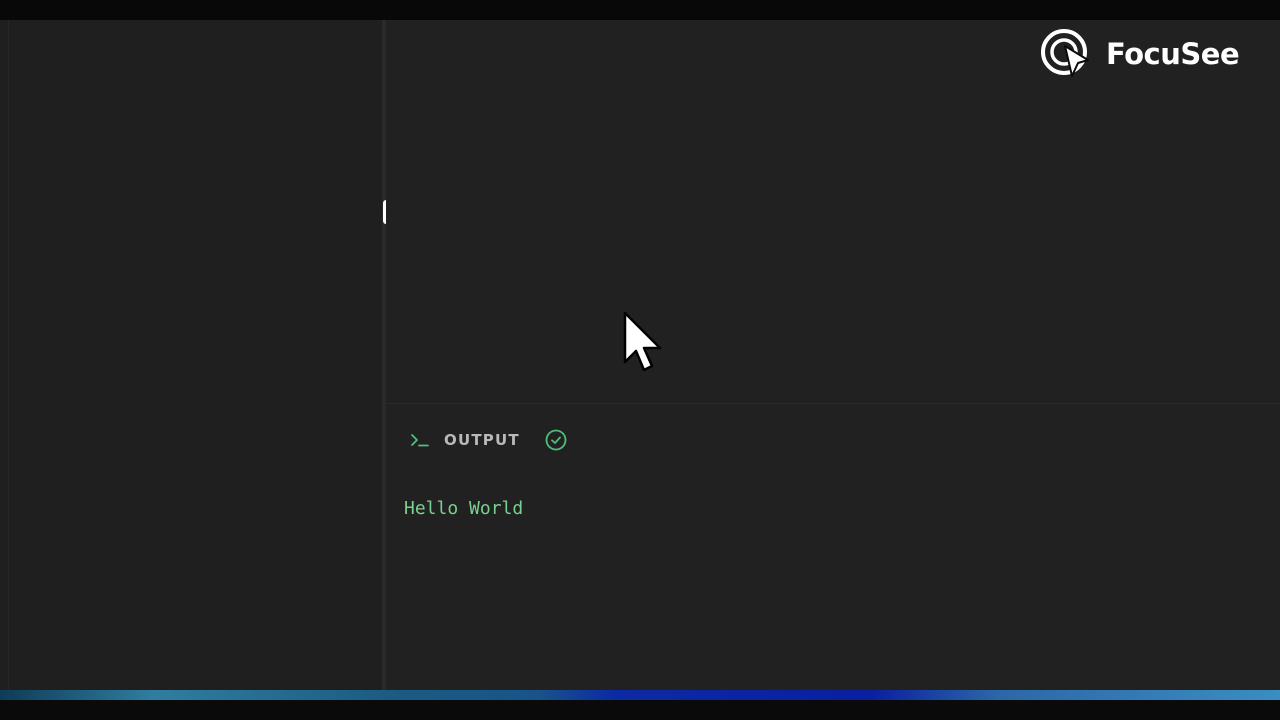 The height and width of the screenshot is (720, 1280). What do you see at coordinates (420, 440) in the screenshot?
I see `terminal-icon` at bounding box center [420, 440].